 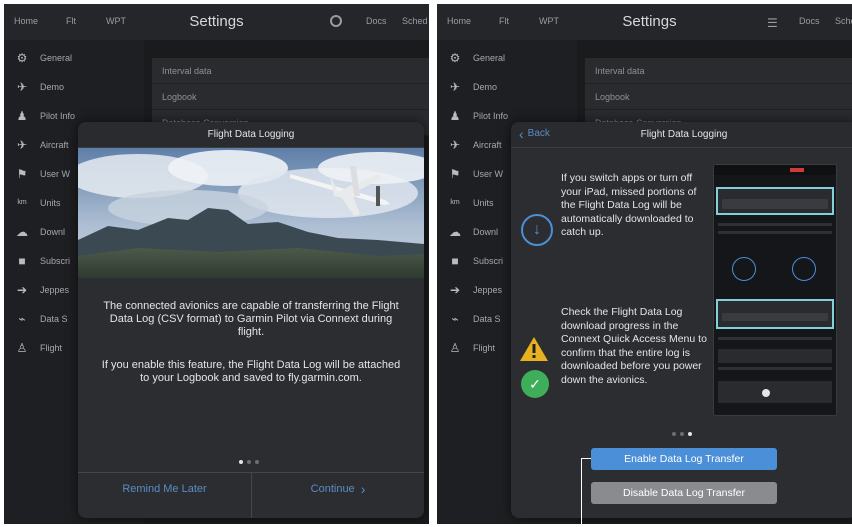 I want to click on preview-status-bar, so click(x=775, y=170).